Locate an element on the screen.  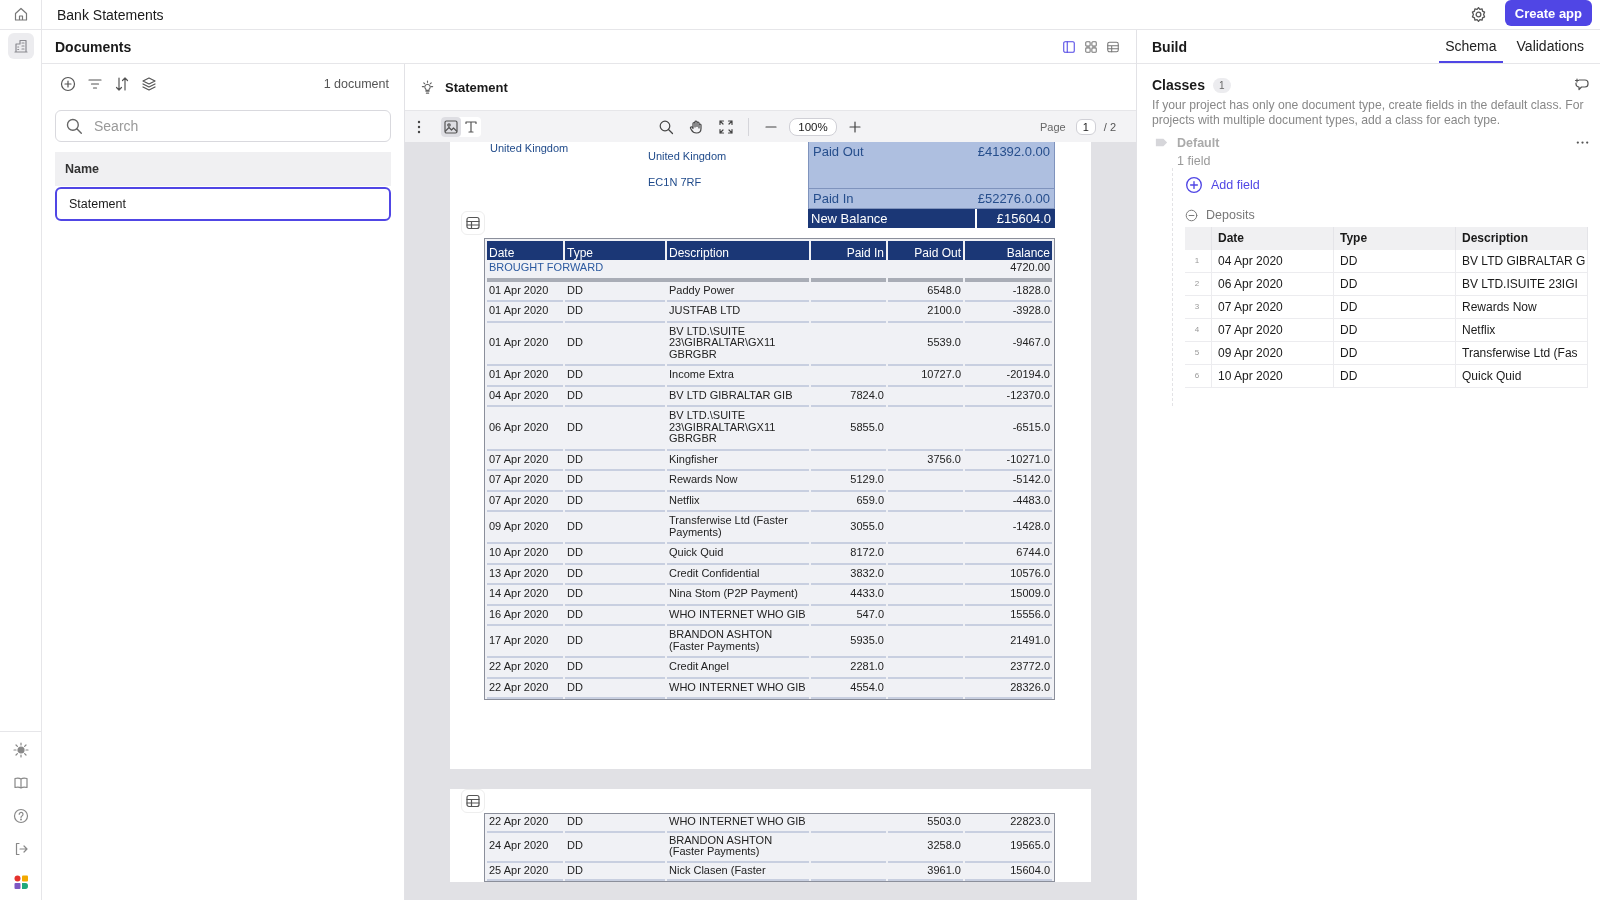
lightbulb-icon is located at coordinates (427, 87).